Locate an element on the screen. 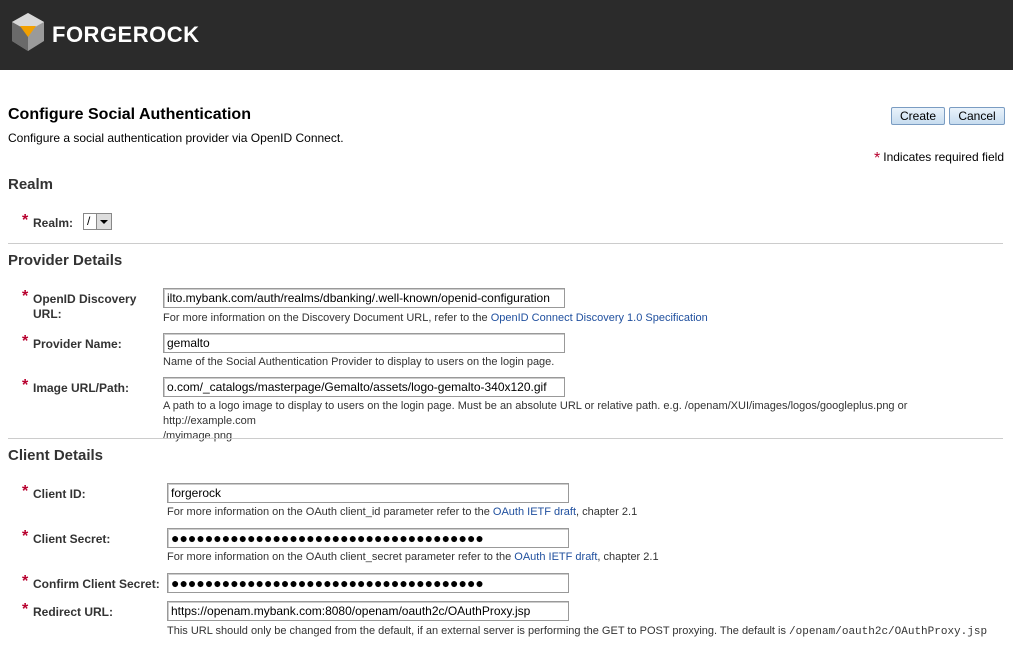 This screenshot has width=1013, height=660. forgerock-logo-icon is located at coordinates (28, 32).